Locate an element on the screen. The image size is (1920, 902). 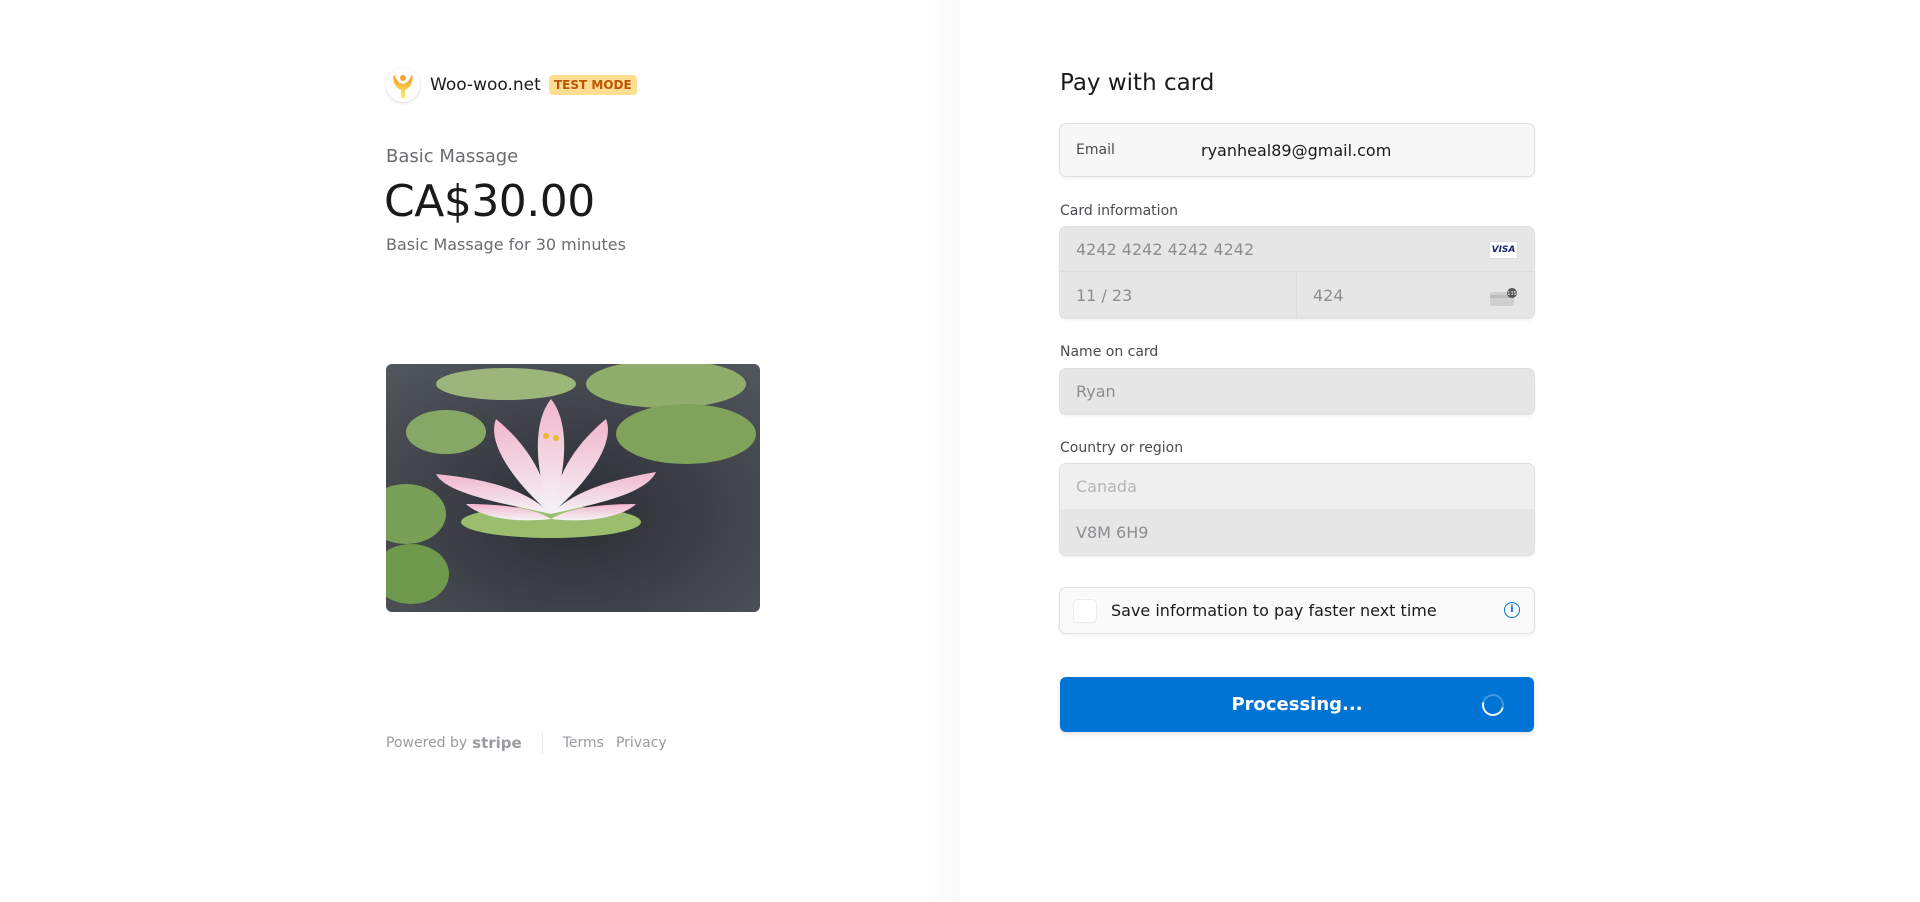
card-information-group: 4242 4242 4242 4242 VISA 11 / 23 424 135 is located at coordinates (1297, 272).